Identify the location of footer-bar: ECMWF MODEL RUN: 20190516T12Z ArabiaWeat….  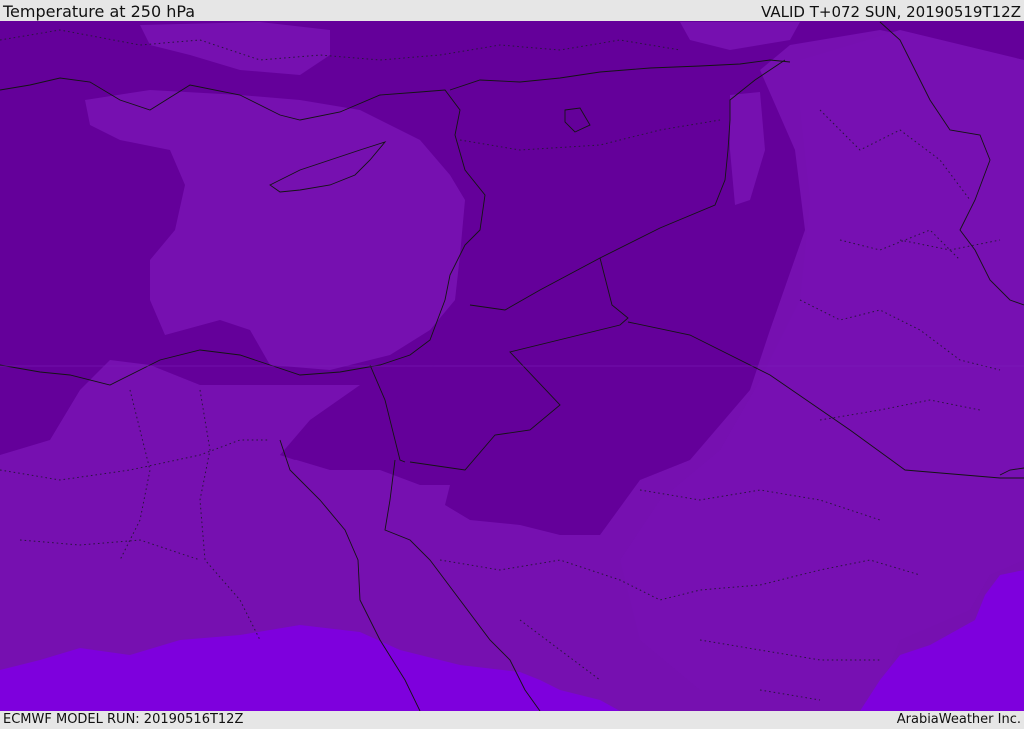
(512, 720).